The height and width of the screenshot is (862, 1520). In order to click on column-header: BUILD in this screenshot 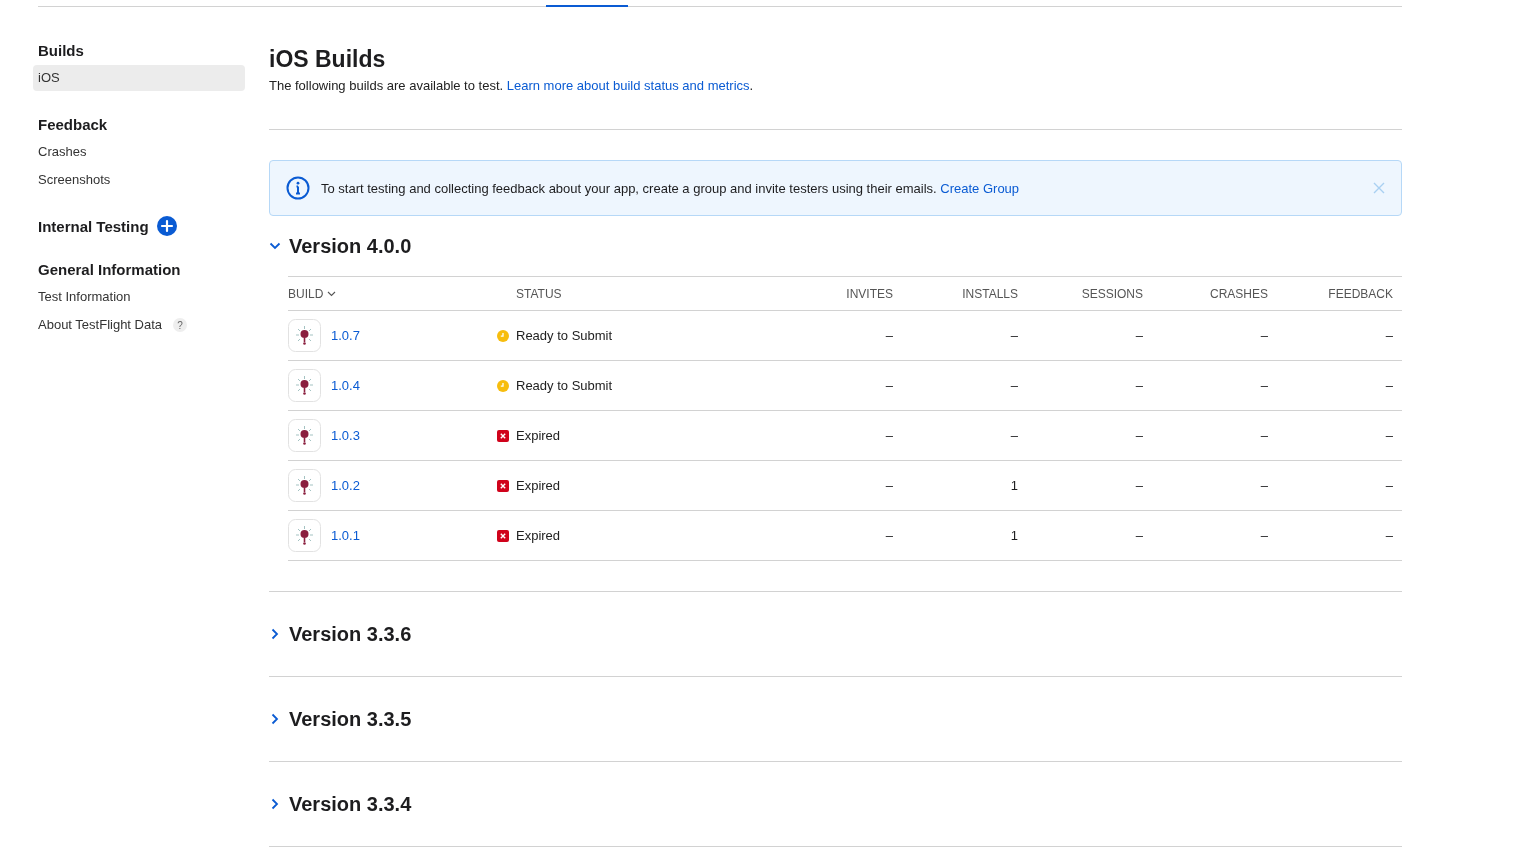, I will do `click(306, 293)`.